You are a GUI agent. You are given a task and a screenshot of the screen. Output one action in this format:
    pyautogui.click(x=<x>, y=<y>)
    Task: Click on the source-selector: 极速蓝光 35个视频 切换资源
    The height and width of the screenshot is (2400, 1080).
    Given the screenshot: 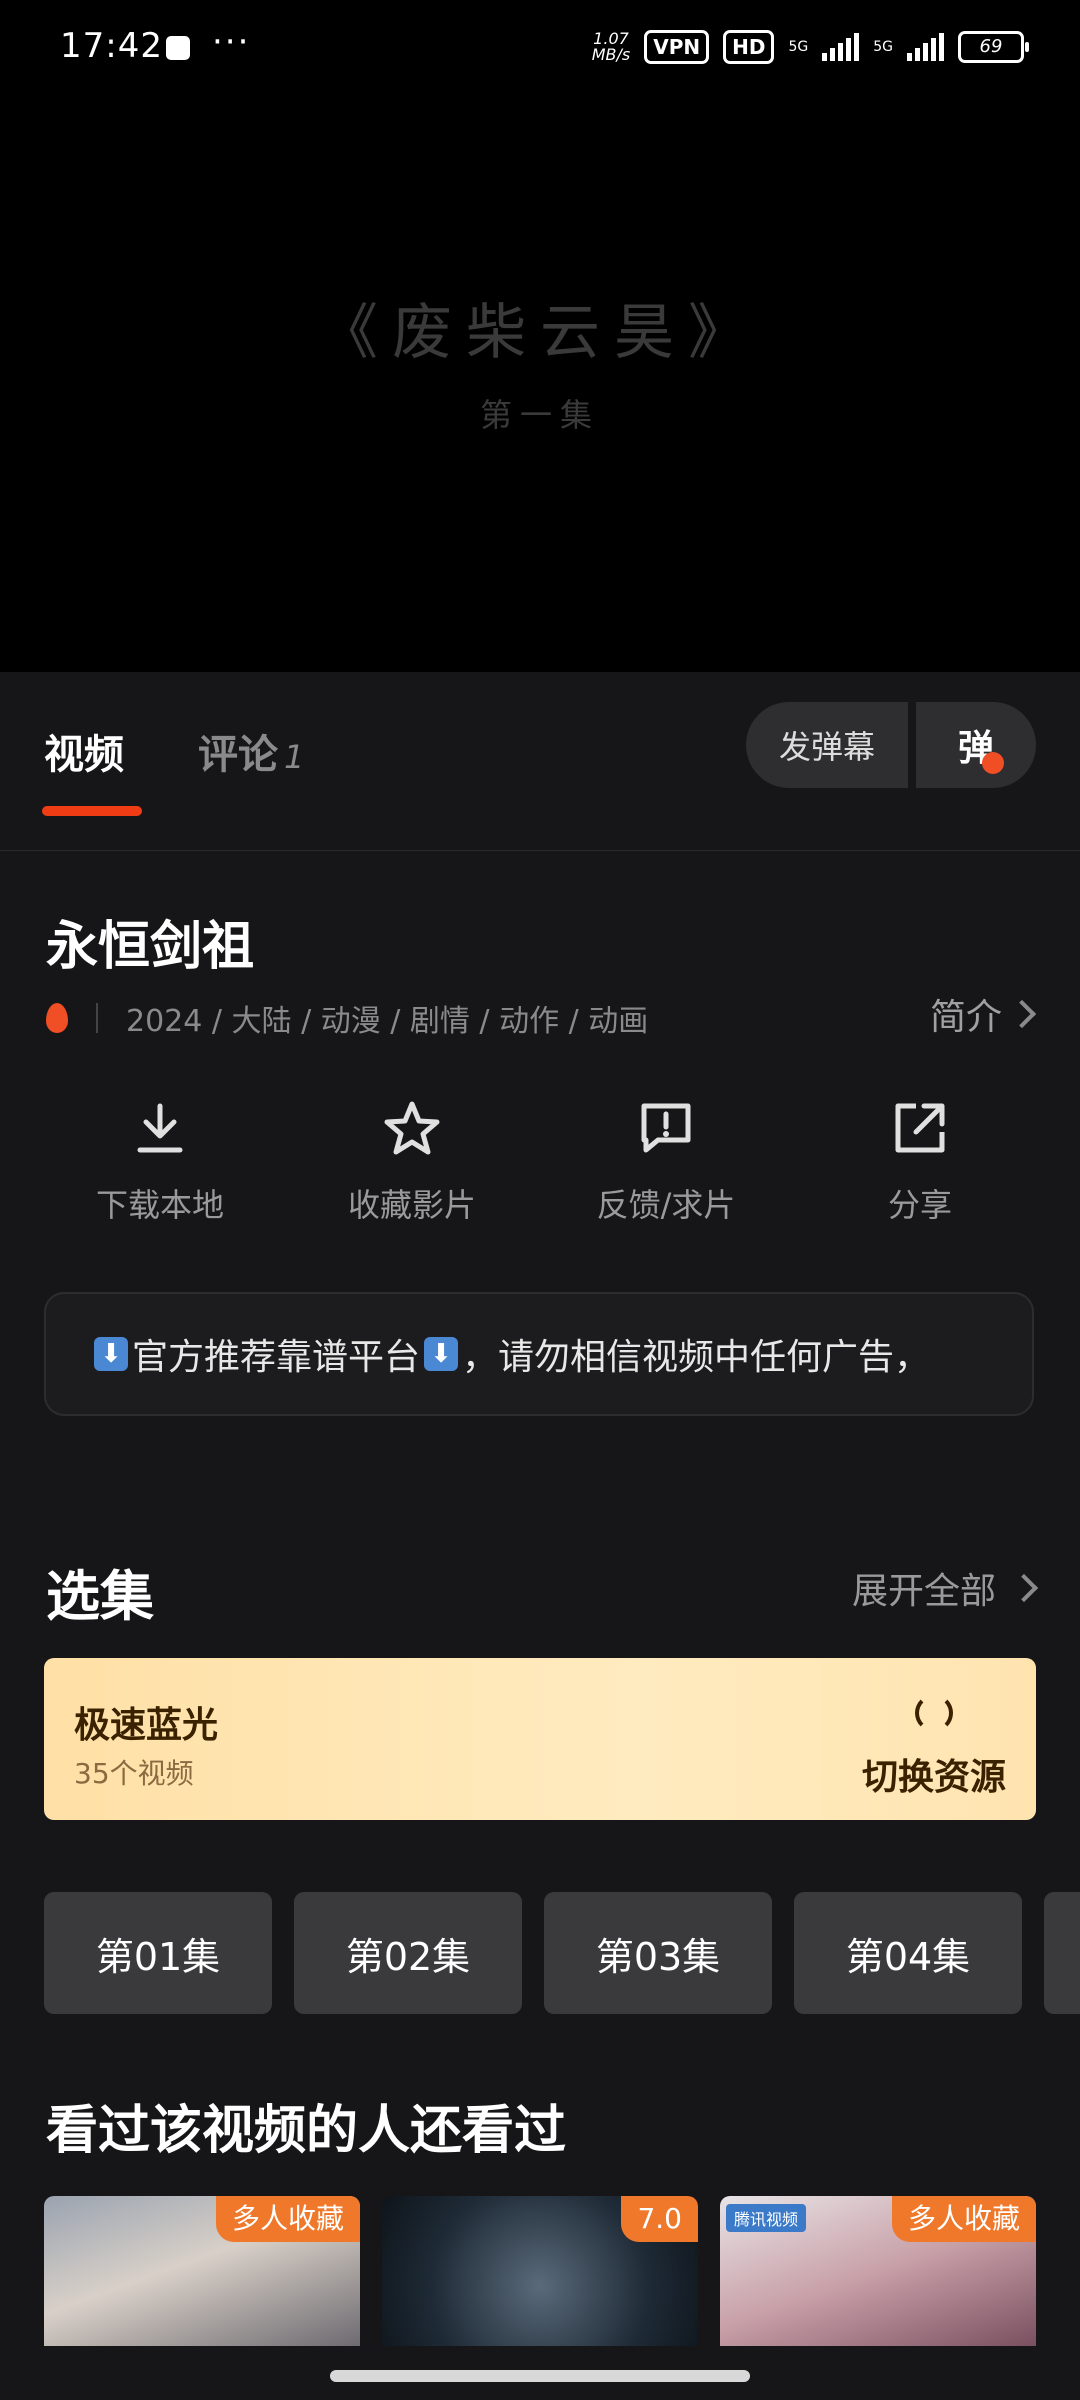 What is the action you would take?
    pyautogui.click(x=540, y=1739)
    